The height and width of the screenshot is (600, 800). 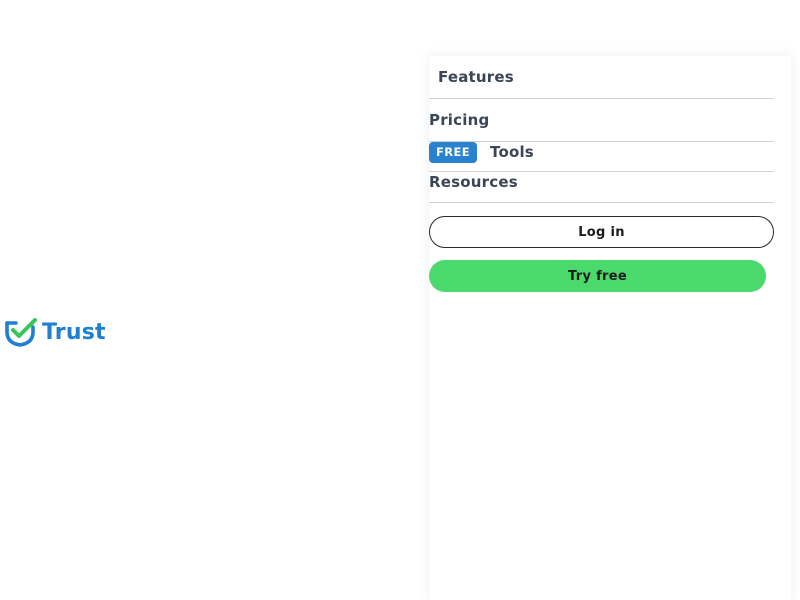 I want to click on menu-item-resources: Resources, so click(x=601, y=187).